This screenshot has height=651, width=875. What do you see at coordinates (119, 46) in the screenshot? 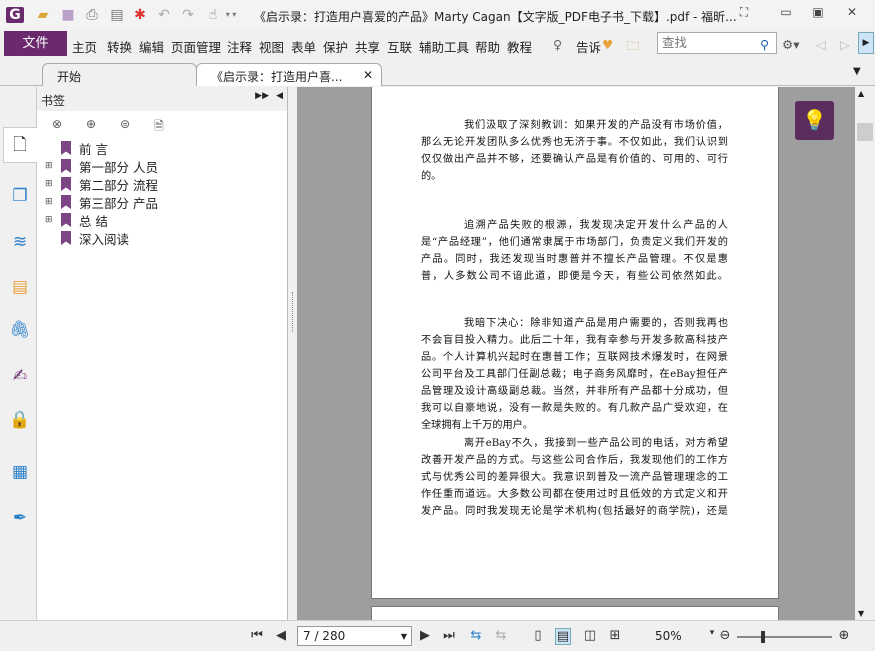
I see `menu-convert: 转换` at bounding box center [119, 46].